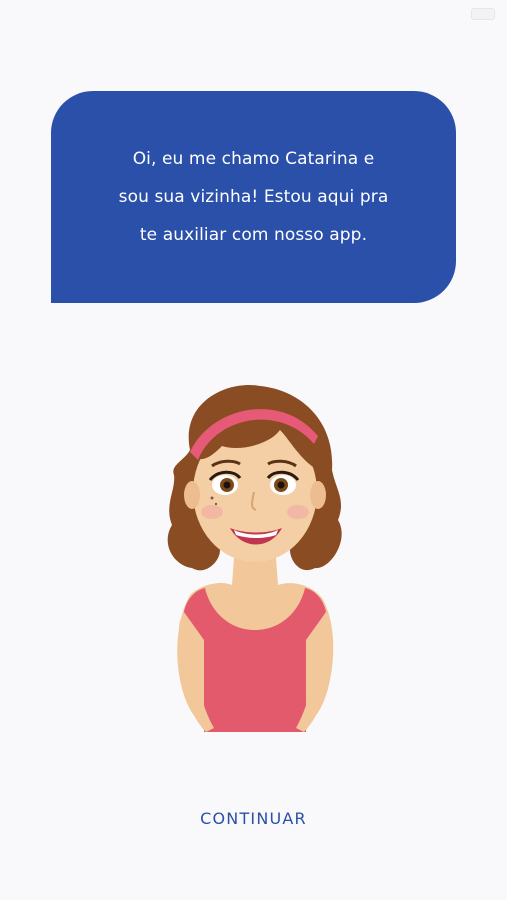 This screenshot has height=900, width=507. Describe the element at coordinates (253, 159) in the screenshot. I see `speech-line: Oi, eu me chamo Catarina e` at that location.